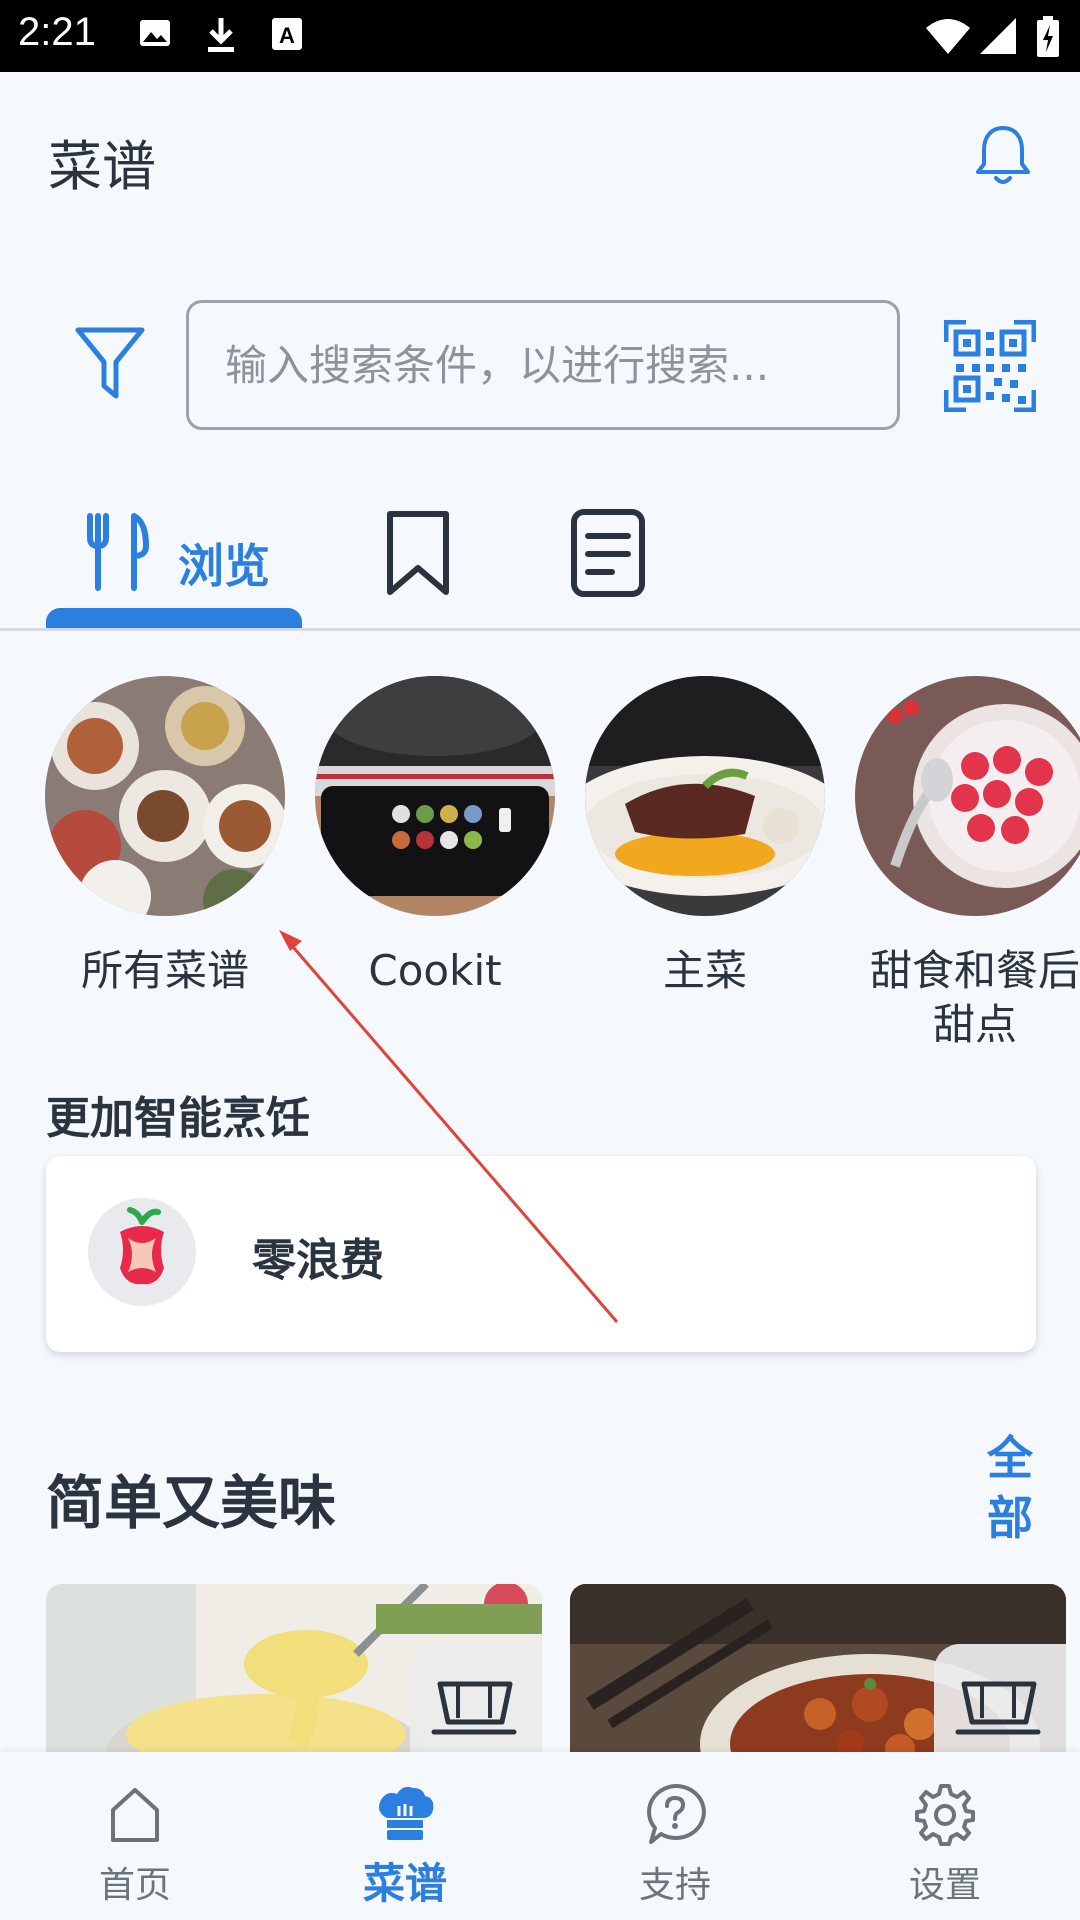  I want to click on nav-home: 首页, so click(135, 1836).